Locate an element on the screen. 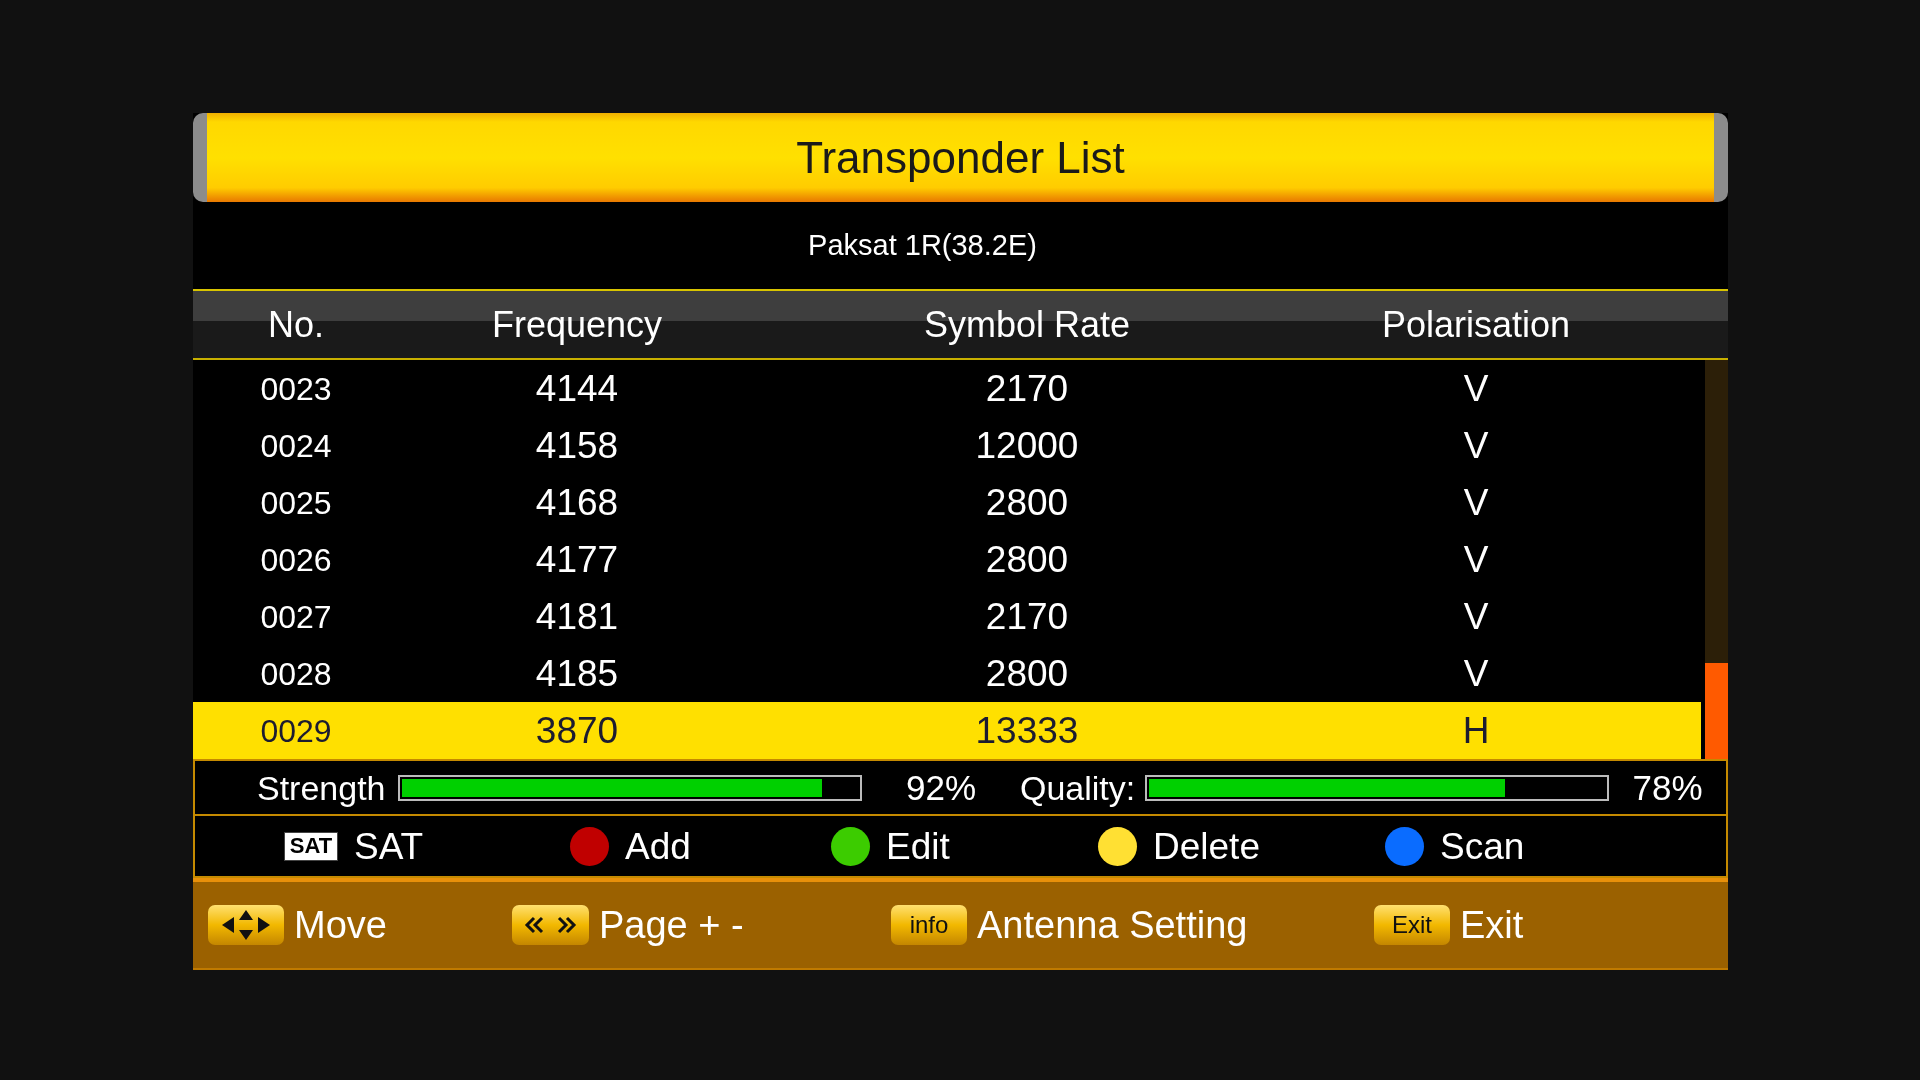 The image size is (1920, 1080). remote-key: Exit is located at coordinates (1412, 925).